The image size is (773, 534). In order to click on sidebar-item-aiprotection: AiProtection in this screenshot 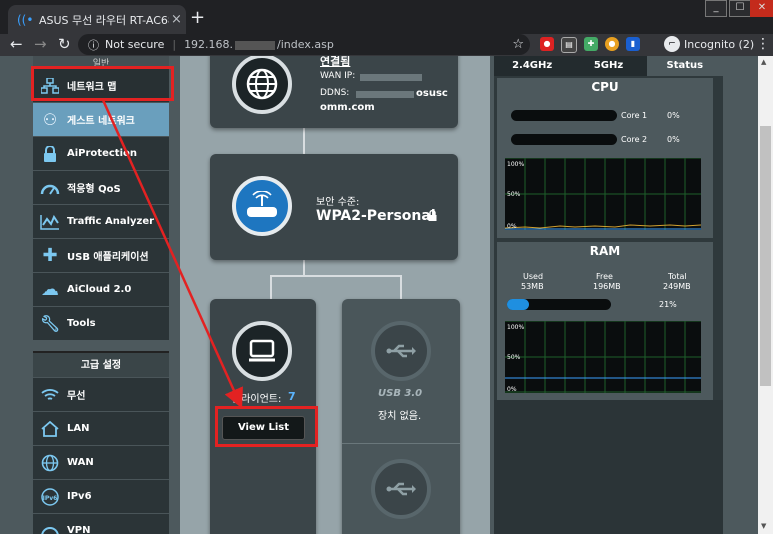, I will do `click(101, 153)`.